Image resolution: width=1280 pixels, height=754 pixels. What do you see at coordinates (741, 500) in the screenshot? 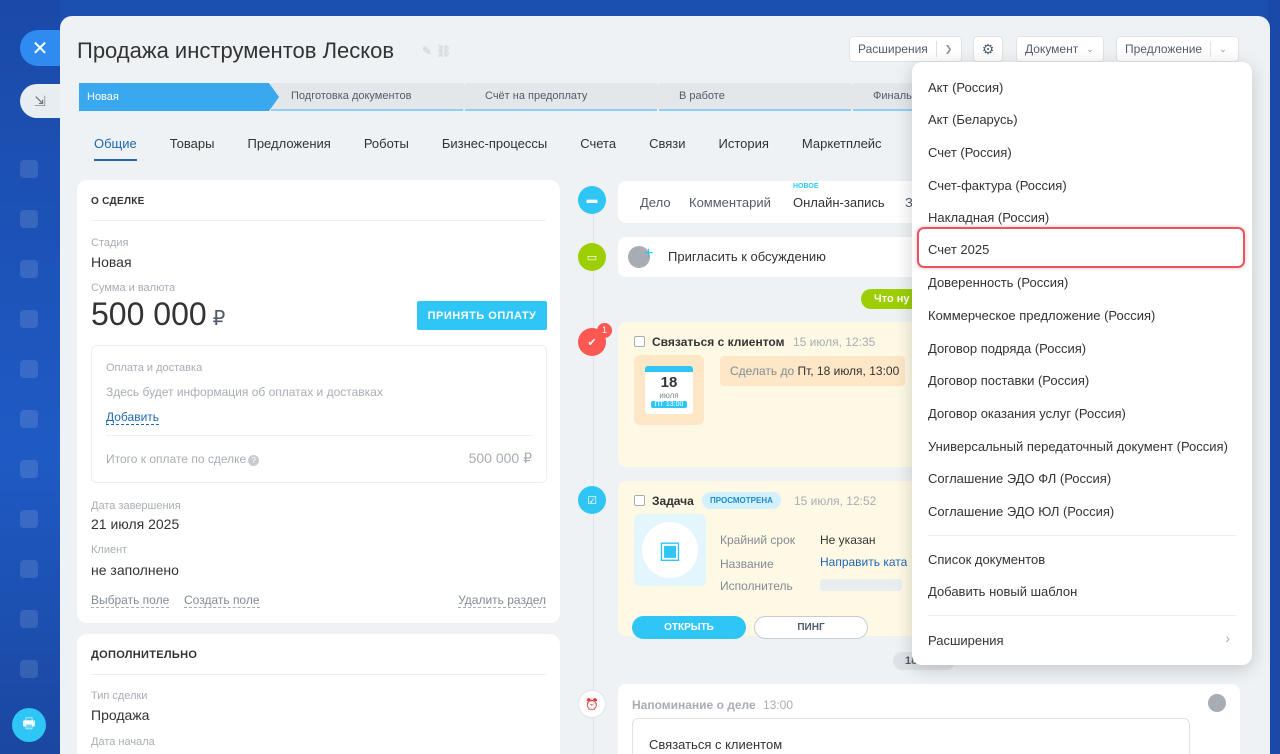
I see `task-status-badge: ПРОСМОТРЕНА` at bounding box center [741, 500].